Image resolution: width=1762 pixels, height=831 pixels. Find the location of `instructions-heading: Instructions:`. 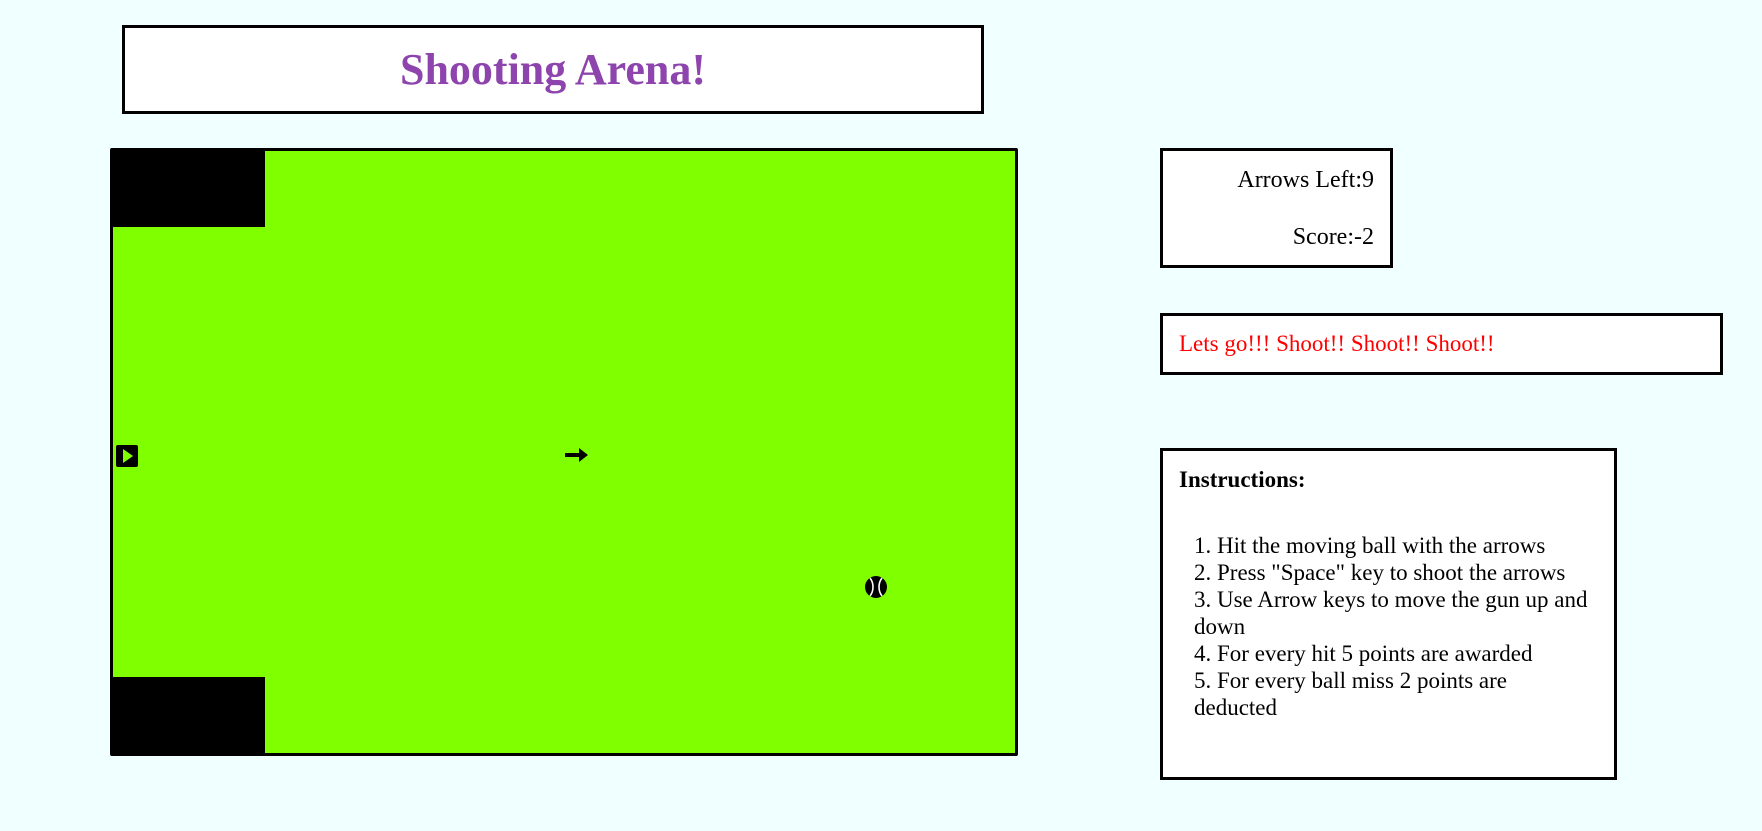

instructions-heading: Instructions: is located at coordinates (1242, 479).